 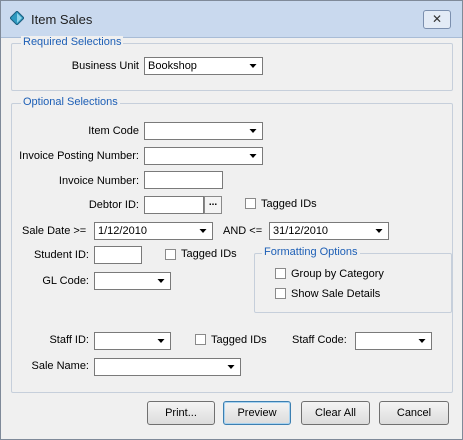 What do you see at coordinates (62, 19) in the screenshot?
I see `window-title: Item Sales` at bounding box center [62, 19].